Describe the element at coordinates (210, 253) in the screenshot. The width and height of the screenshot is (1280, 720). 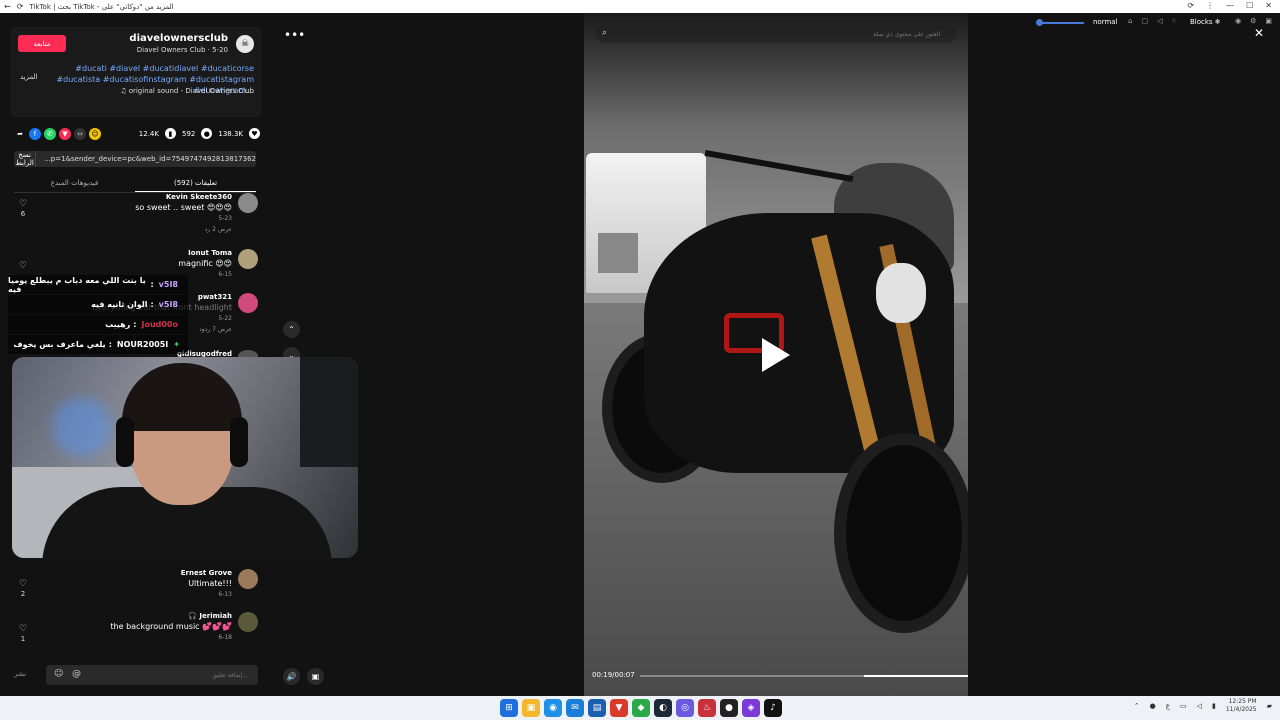
I see `comment-author: Ionut Toma` at that location.